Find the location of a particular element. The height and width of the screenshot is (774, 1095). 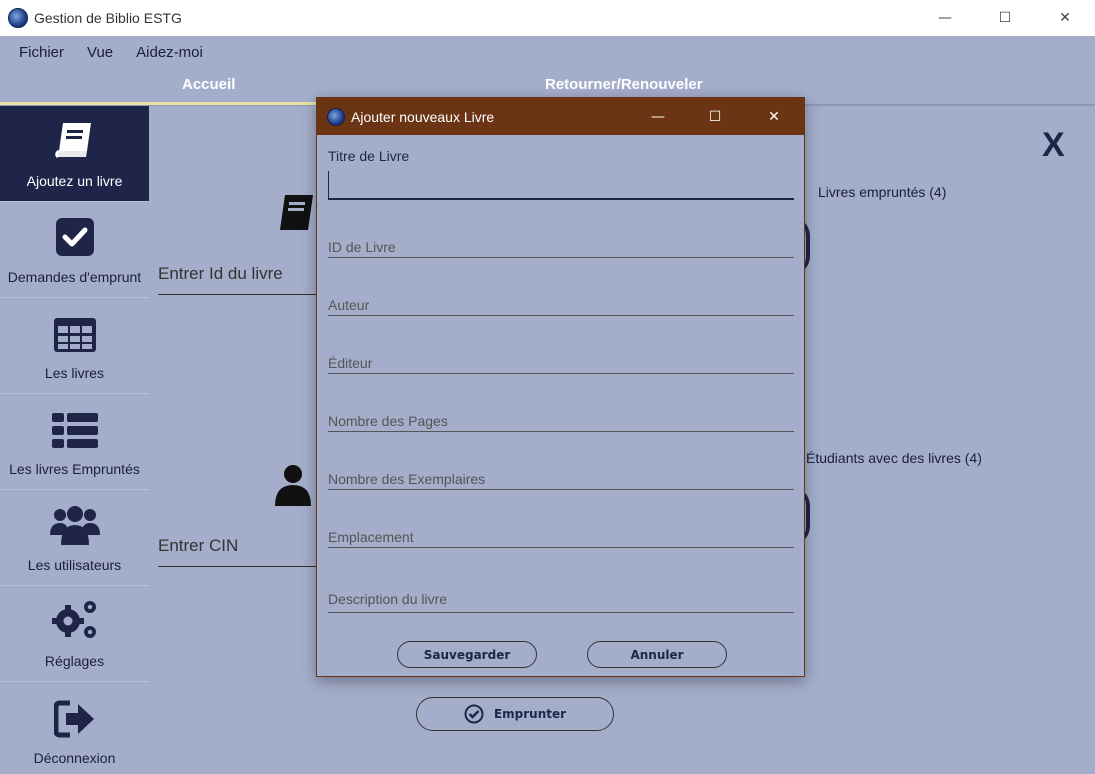

sidebar-item-label: Les livres is located at coordinates (74, 373).